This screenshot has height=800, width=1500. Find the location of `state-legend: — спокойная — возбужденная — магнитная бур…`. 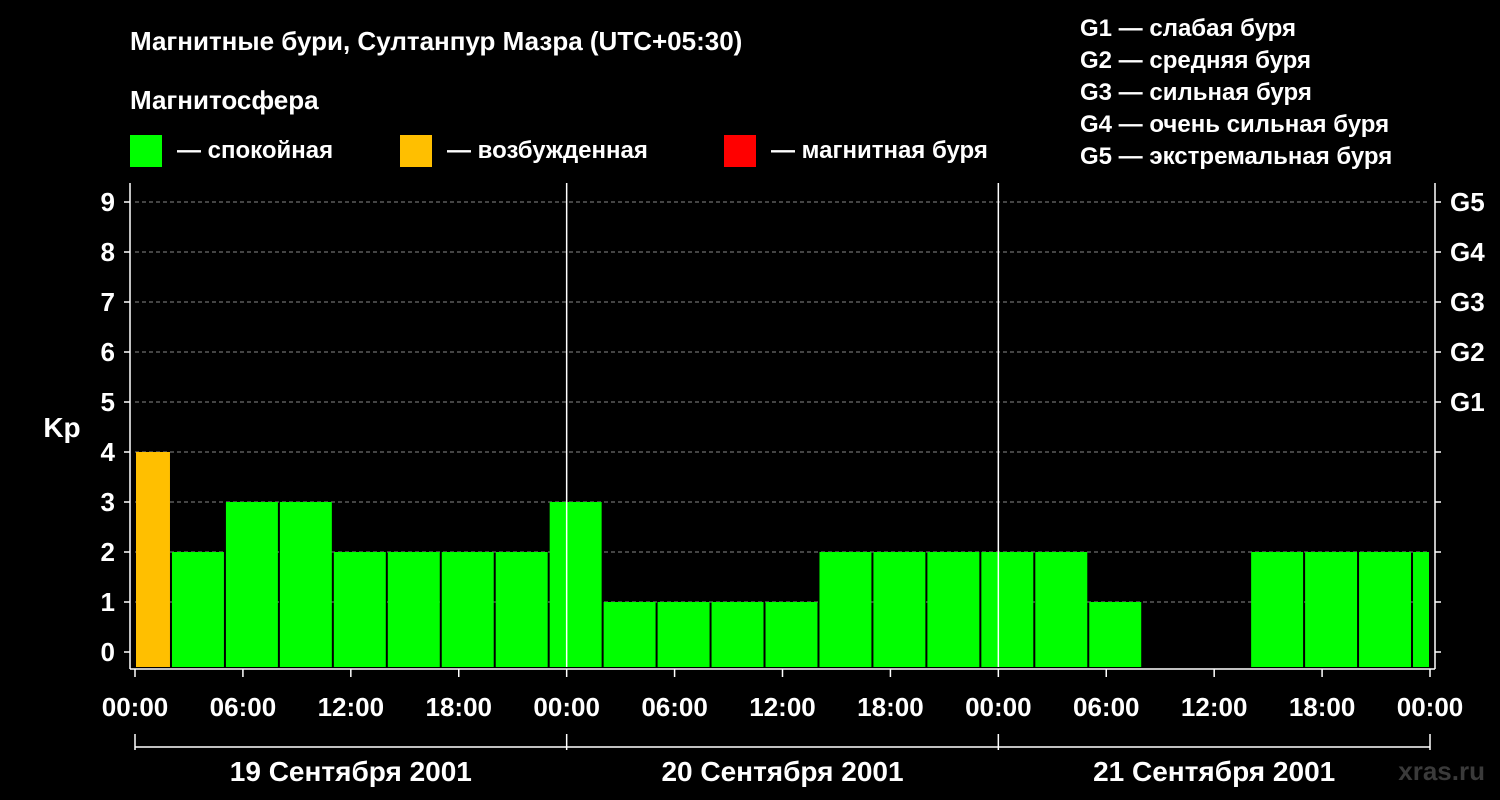

state-legend: — спокойная — возбужденная — магнитная бур… is located at coordinates (559, 151).